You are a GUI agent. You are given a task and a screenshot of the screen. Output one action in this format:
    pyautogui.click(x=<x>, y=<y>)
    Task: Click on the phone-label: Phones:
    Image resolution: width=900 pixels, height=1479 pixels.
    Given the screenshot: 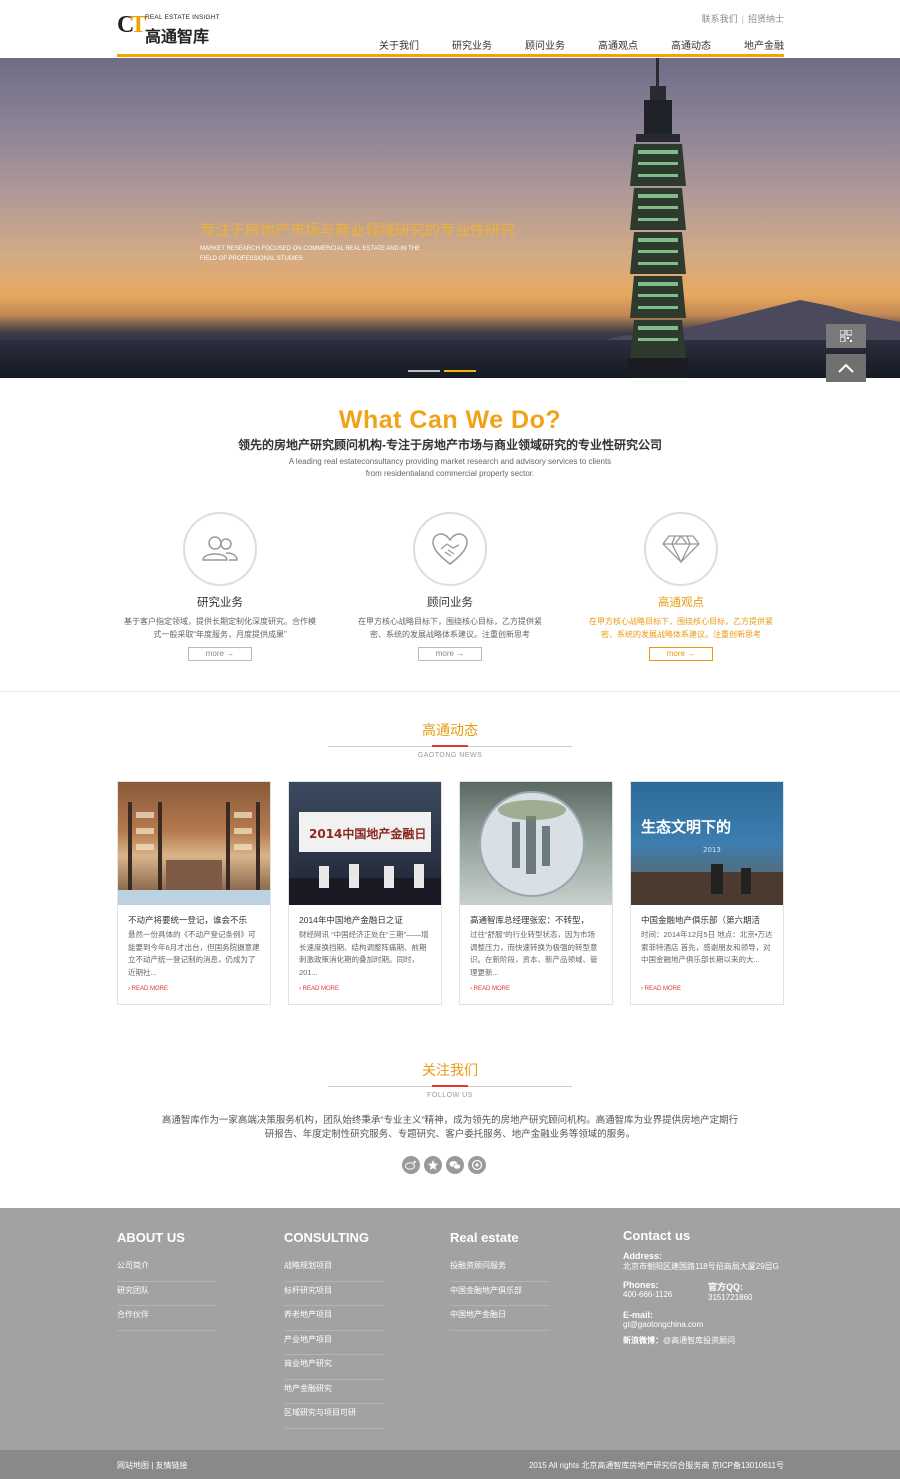 What is the action you would take?
    pyautogui.click(x=641, y=1285)
    